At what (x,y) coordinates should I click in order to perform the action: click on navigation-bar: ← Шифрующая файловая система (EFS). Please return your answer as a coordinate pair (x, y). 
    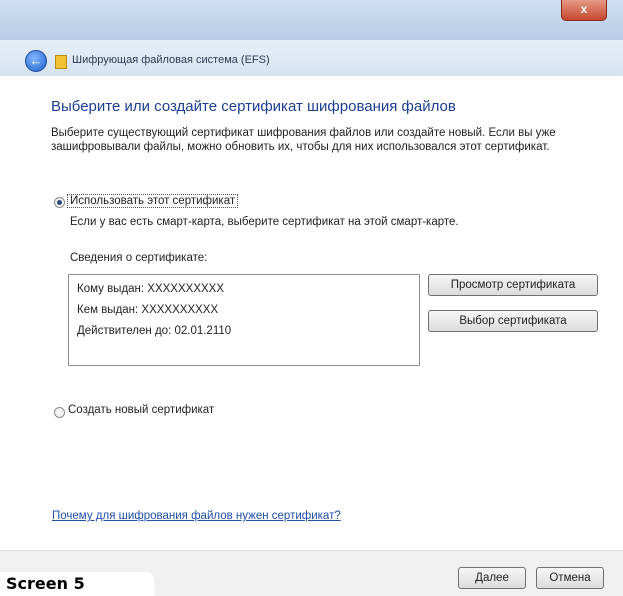
    Looking at the image, I should click on (311, 58).